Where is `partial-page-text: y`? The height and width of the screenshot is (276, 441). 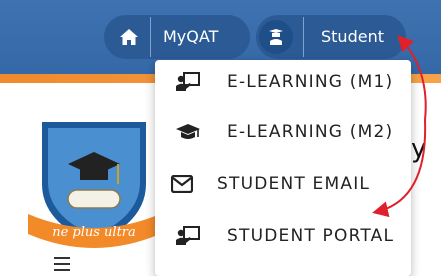
partial-page-text: y is located at coordinates (419, 149).